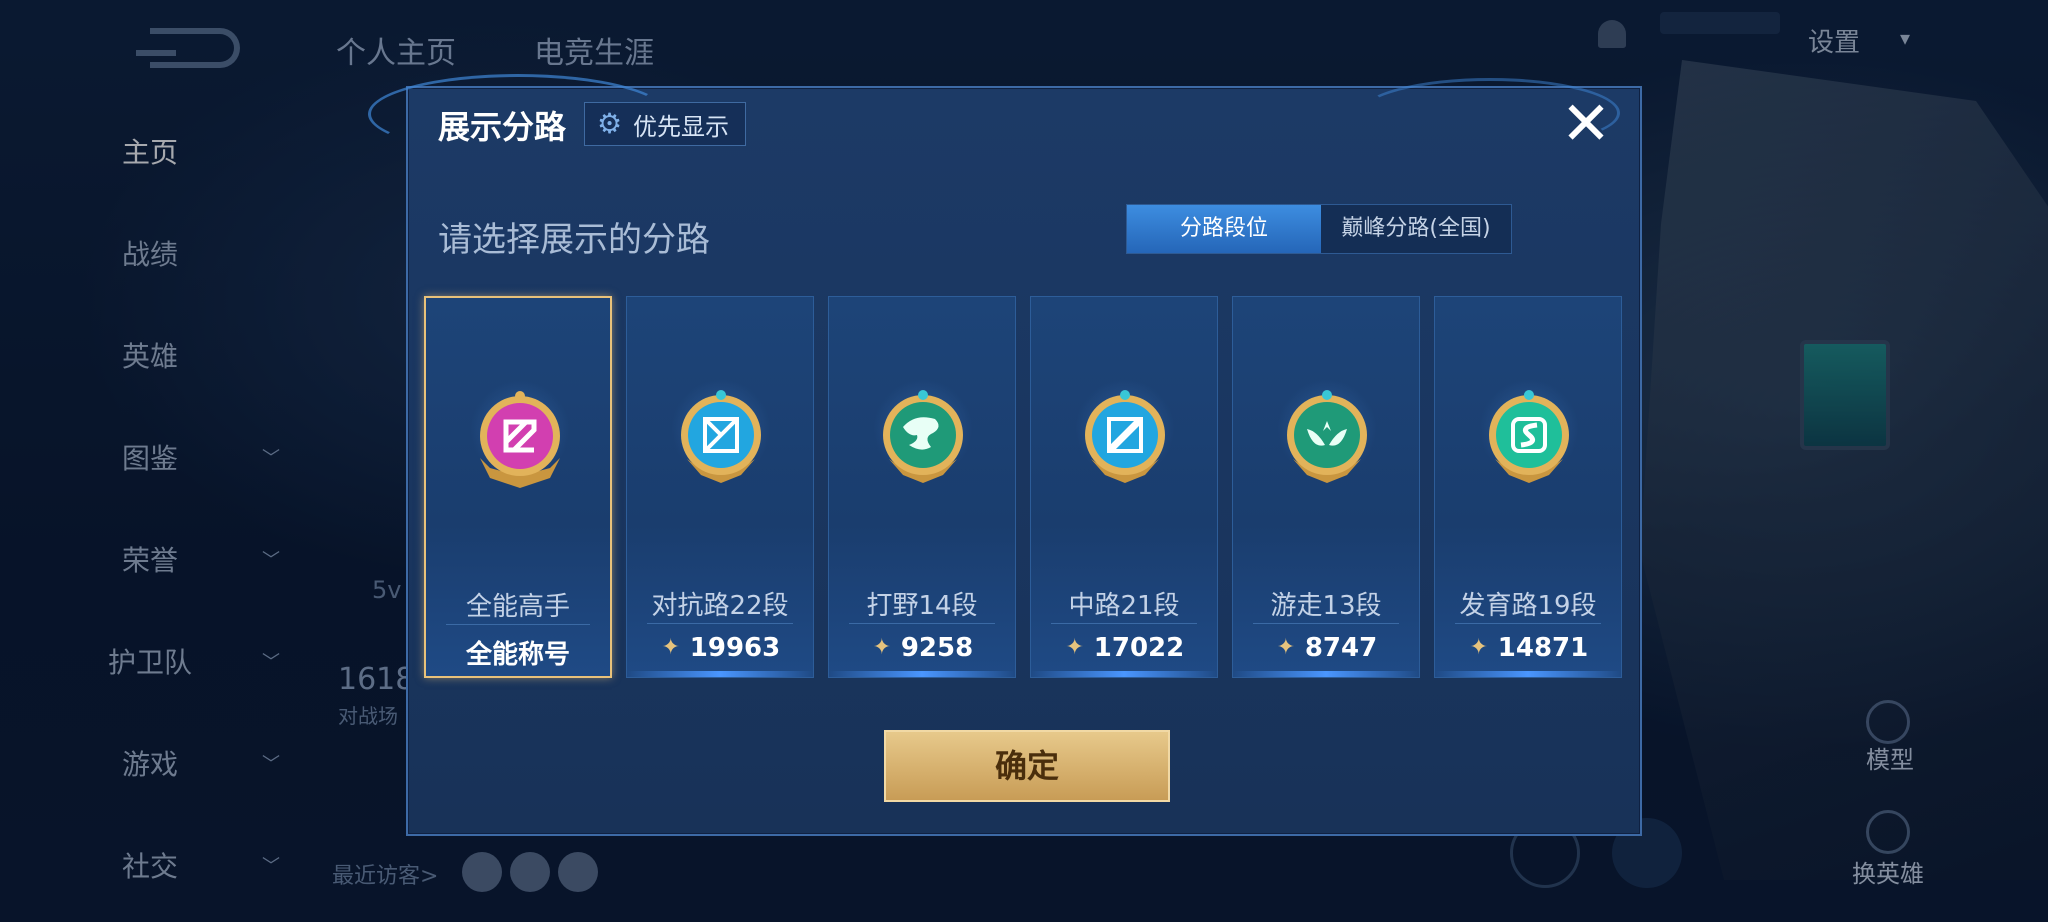 The width and height of the screenshot is (2048, 922). I want to click on dialog-subtitle: 请选择展示的分路, so click(574, 240).